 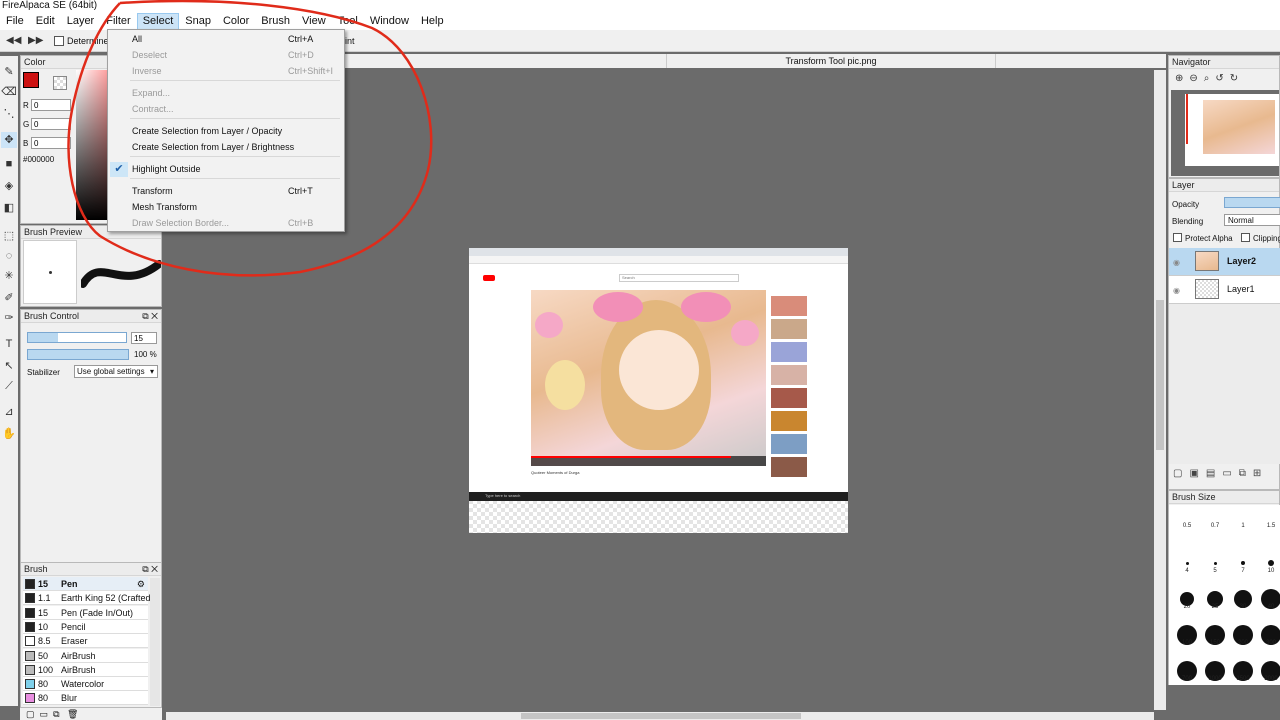 I want to click on horizontal-scroll-thumb, so click(x=661, y=716).